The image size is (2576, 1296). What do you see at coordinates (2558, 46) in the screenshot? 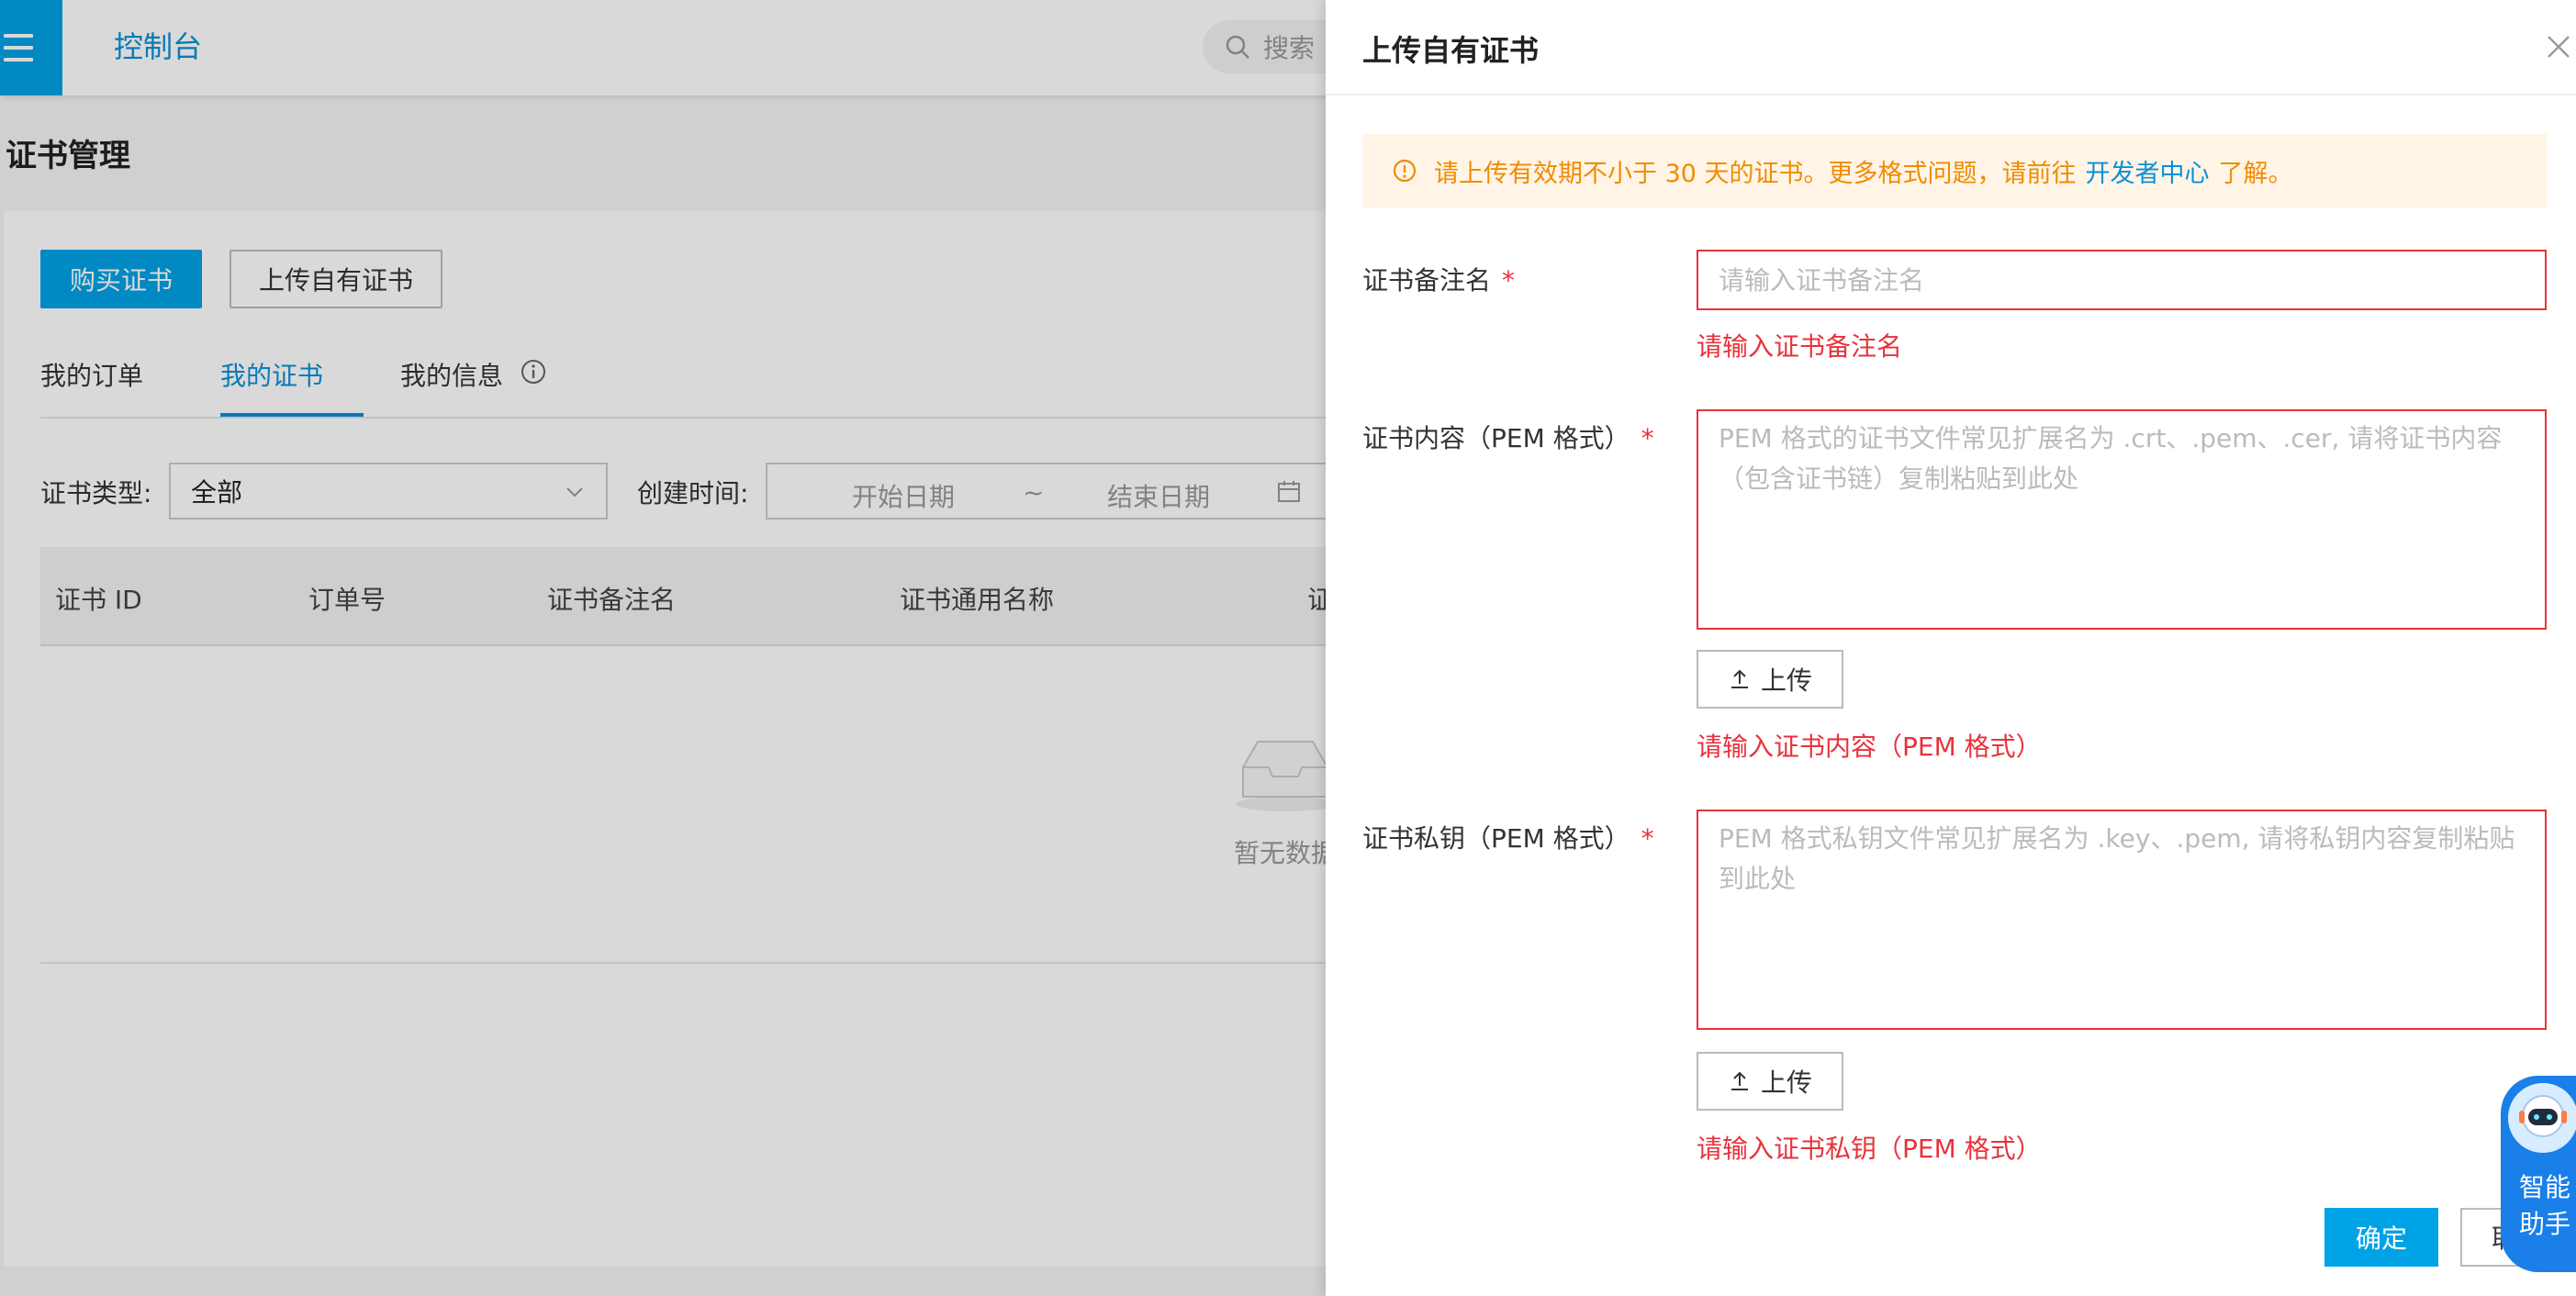
I see `close-icon` at bounding box center [2558, 46].